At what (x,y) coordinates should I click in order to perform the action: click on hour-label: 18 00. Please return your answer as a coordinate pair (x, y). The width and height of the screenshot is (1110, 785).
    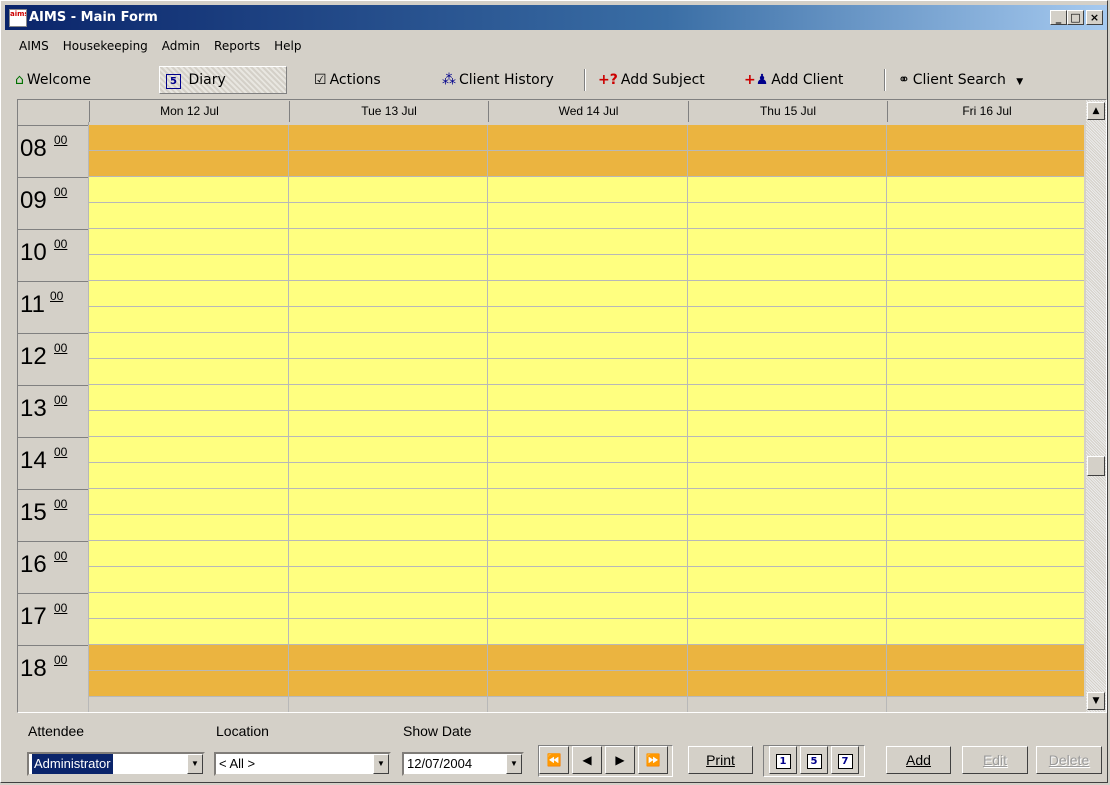
    Looking at the image, I should click on (53, 671).